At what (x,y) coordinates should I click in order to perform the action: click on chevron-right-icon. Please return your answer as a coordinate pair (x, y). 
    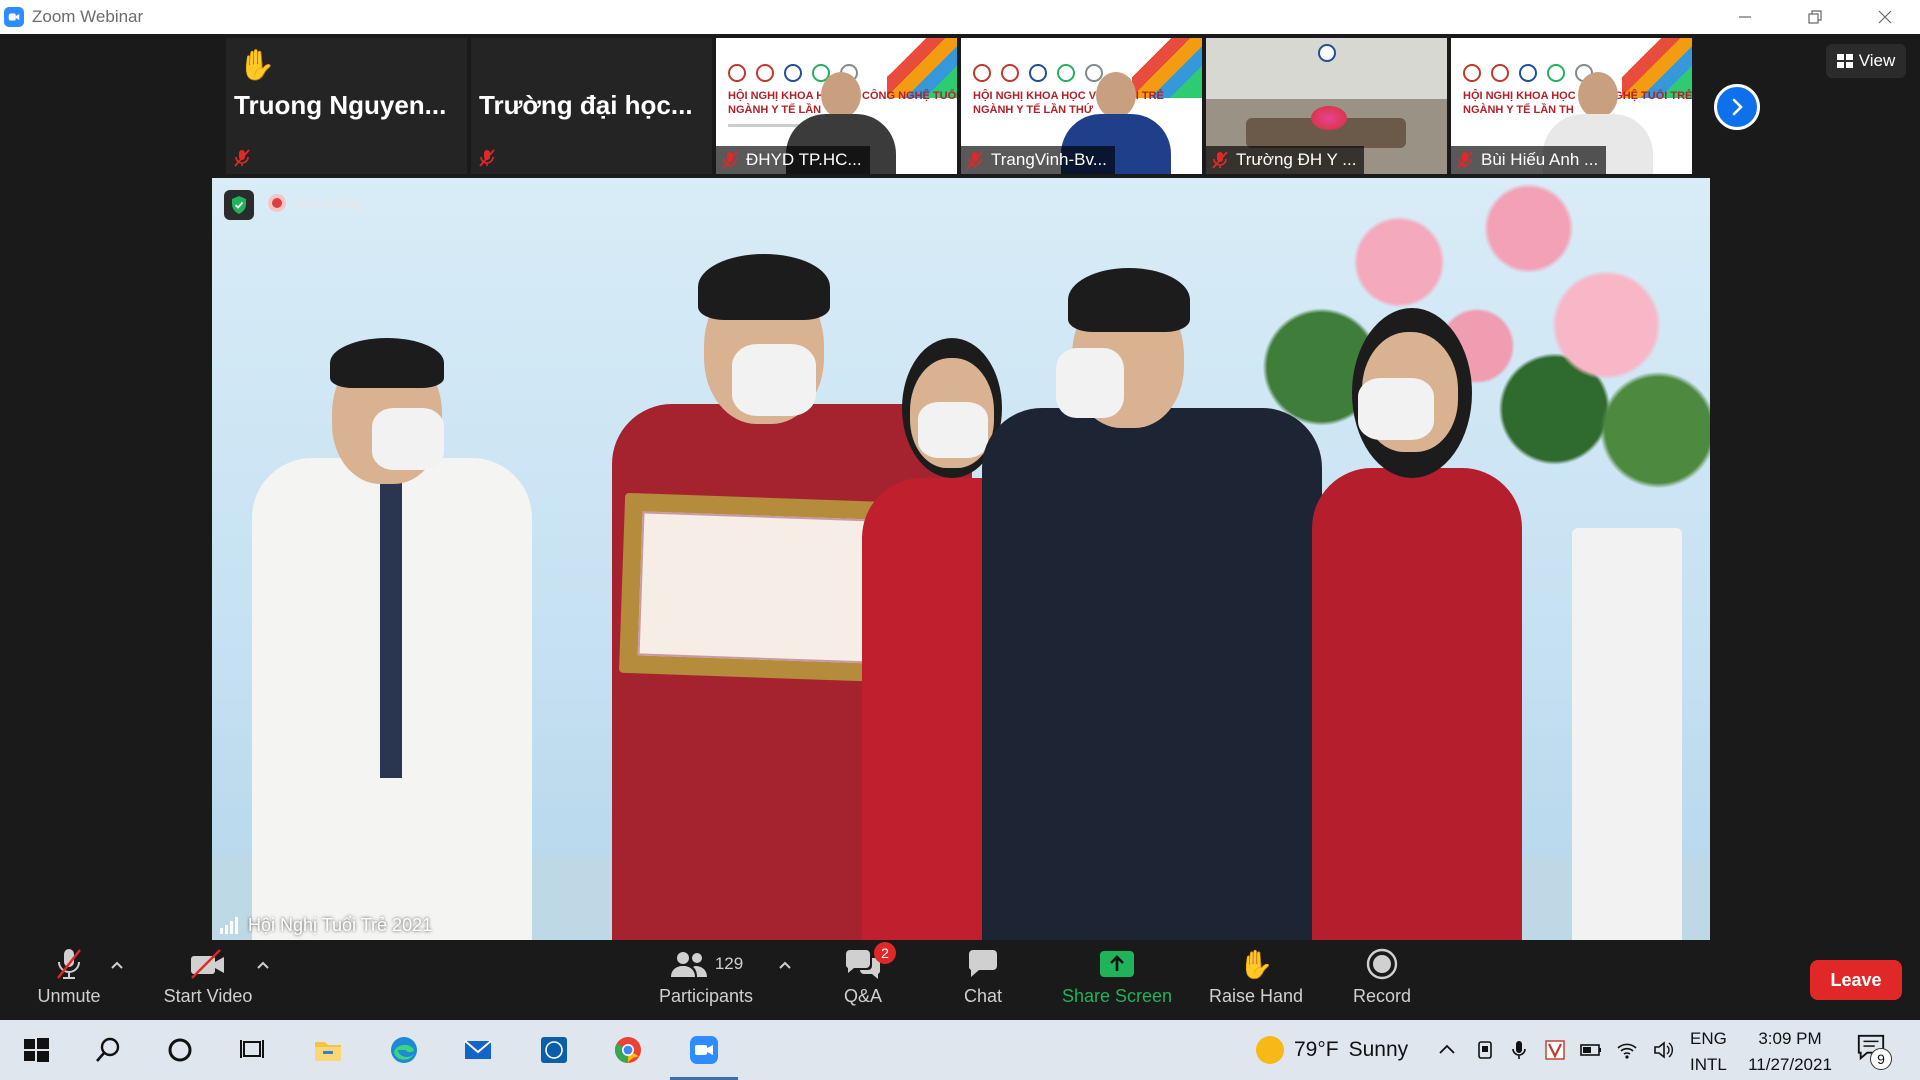
    Looking at the image, I should click on (1737, 107).